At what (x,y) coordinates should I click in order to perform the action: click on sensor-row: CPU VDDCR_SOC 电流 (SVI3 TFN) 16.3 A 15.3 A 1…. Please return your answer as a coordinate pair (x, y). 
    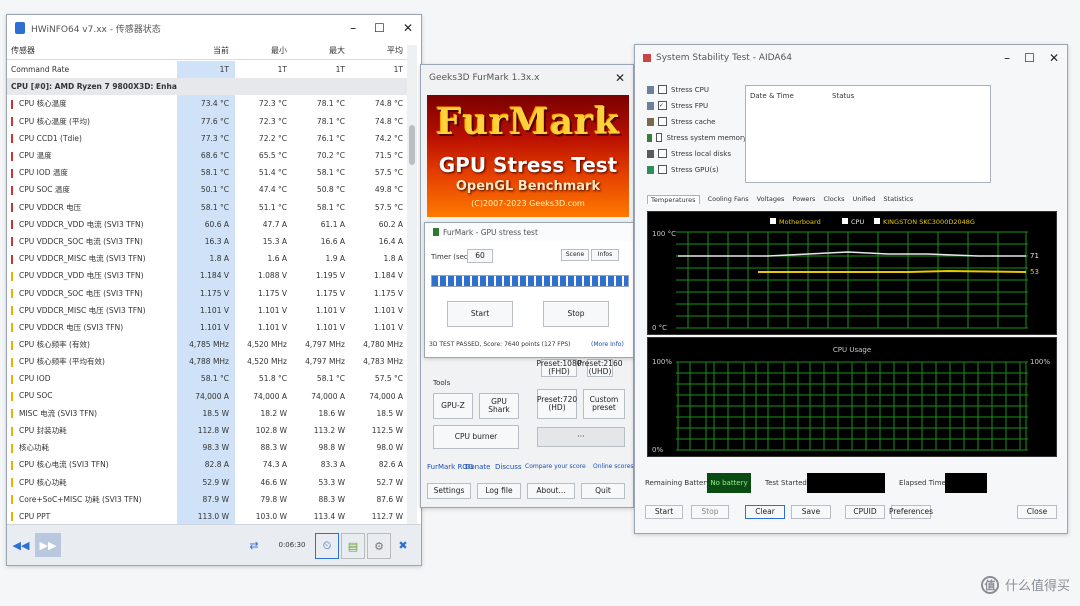
    Looking at the image, I should click on (208, 241).